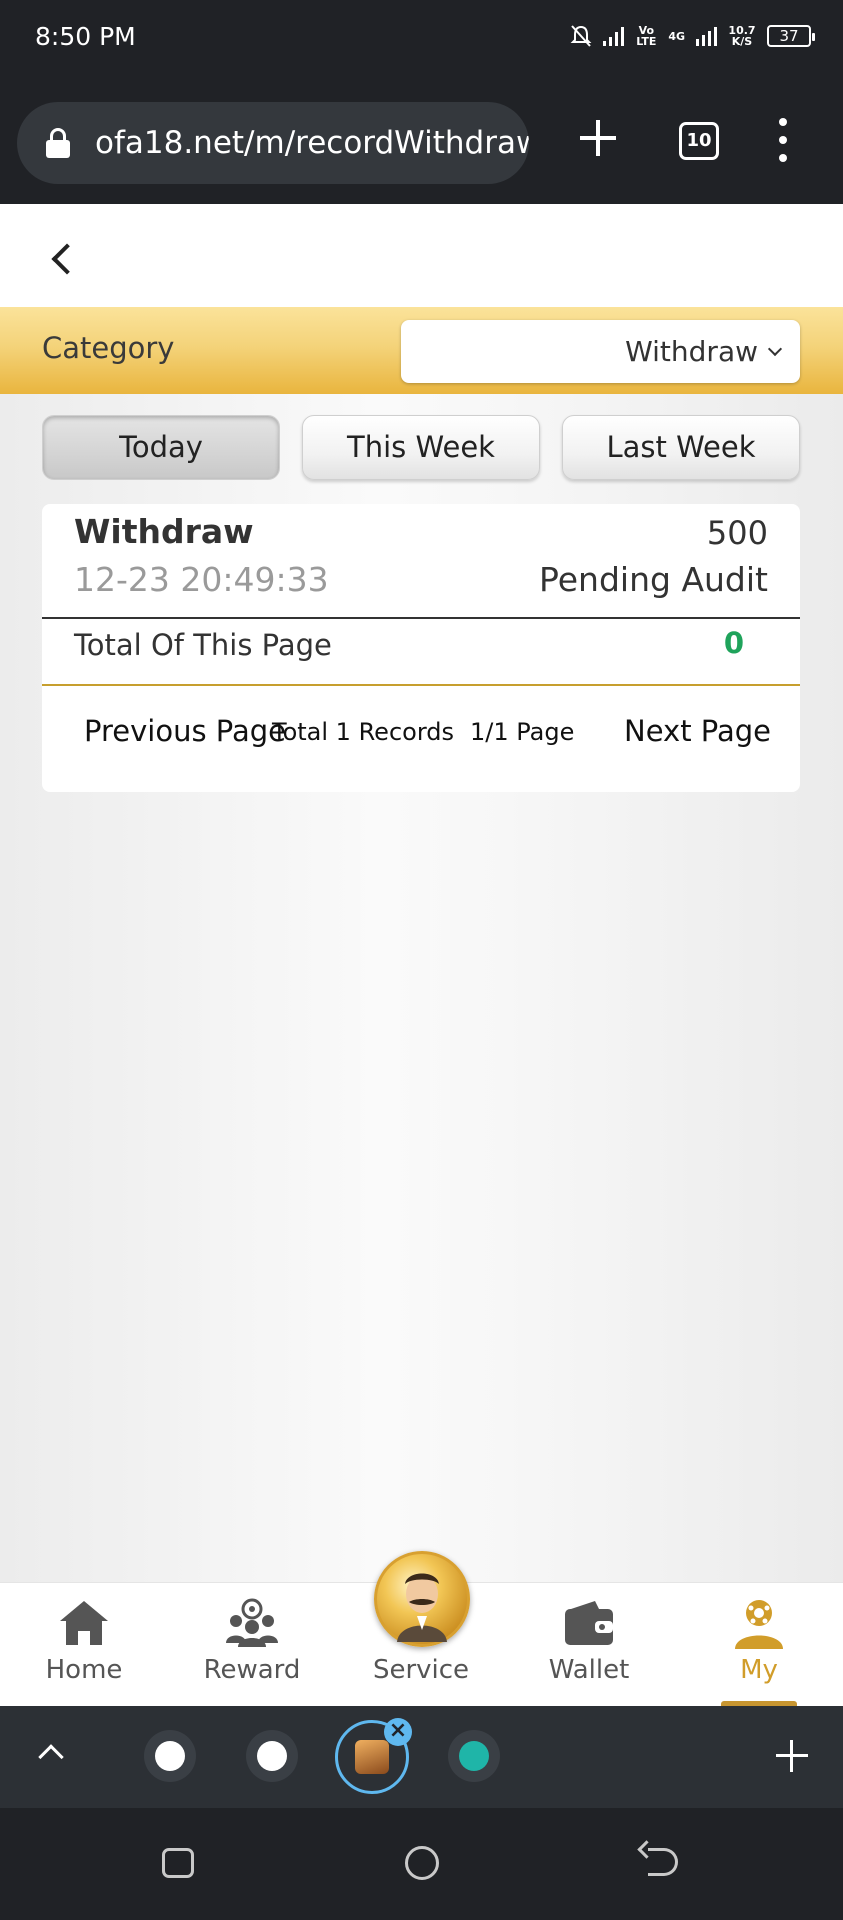 This screenshot has width=843, height=1920. Describe the element at coordinates (312, 143) in the screenshot. I see `url-text: ofa18.net/m/recordWithdraw` at that location.